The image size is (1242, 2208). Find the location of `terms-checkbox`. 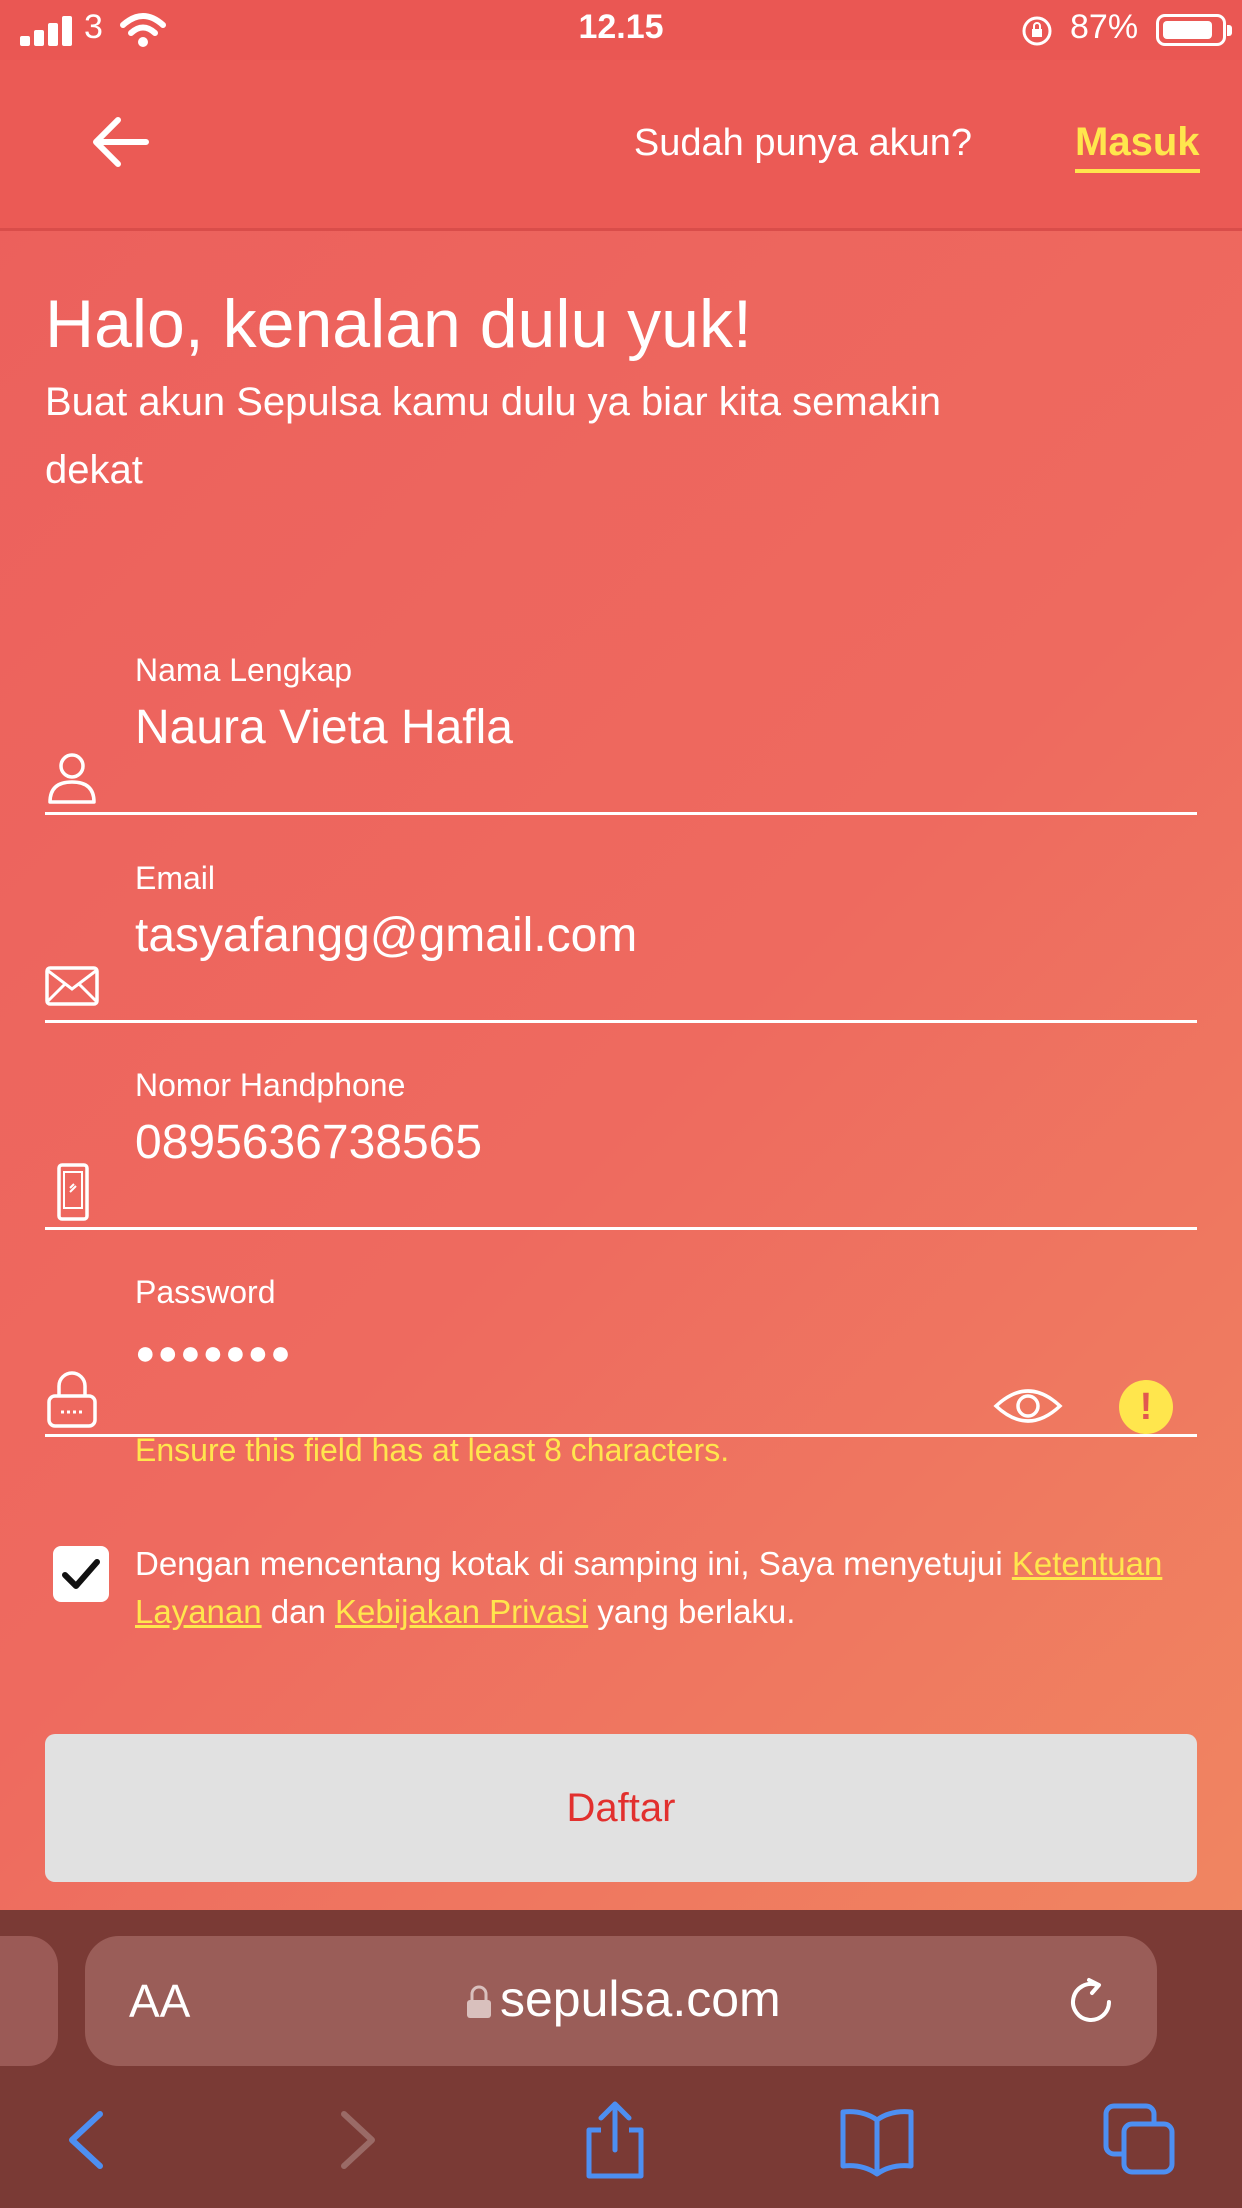

terms-checkbox is located at coordinates (81, 1574).